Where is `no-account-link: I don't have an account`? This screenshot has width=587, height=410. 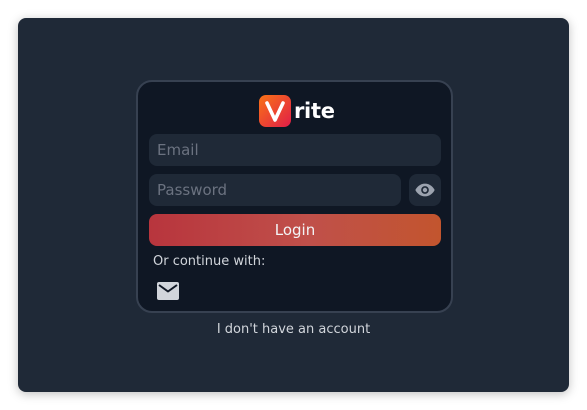
no-account-link: I don't have an account is located at coordinates (293, 329).